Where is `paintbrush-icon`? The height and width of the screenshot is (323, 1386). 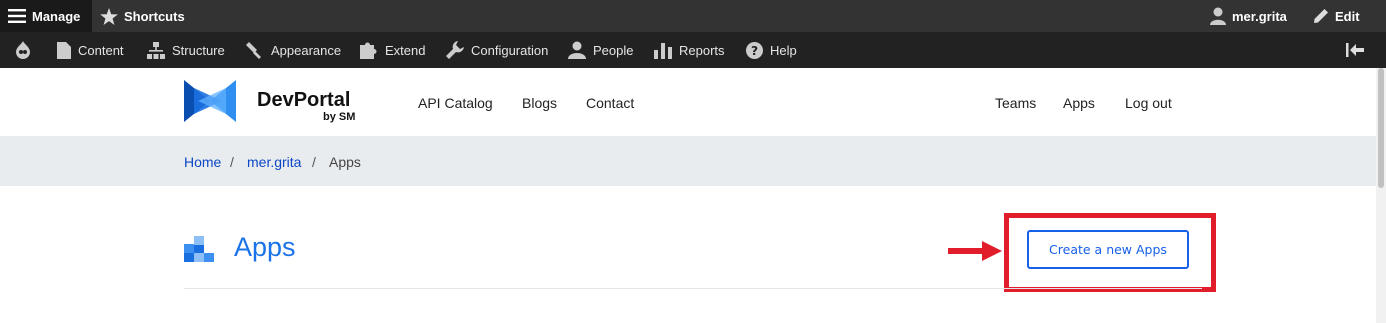 paintbrush-icon is located at coordinates (253, 50).